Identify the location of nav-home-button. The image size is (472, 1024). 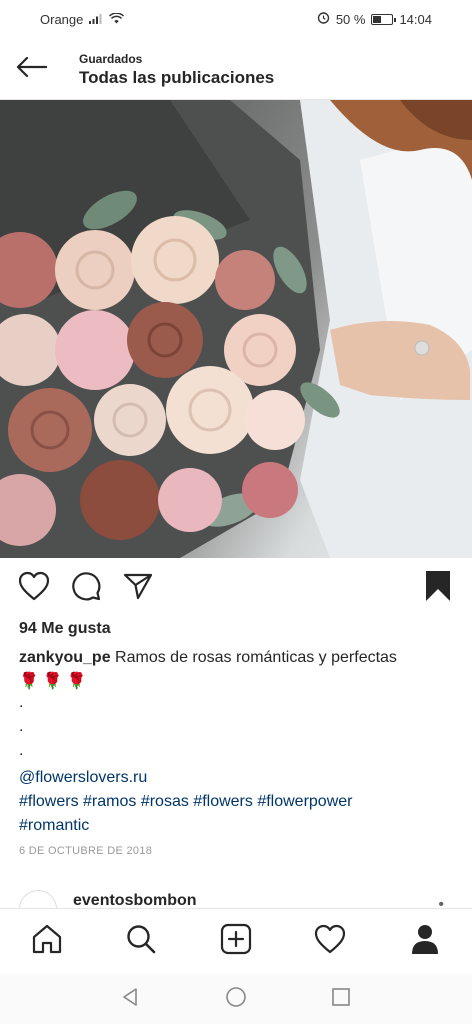
(47, 941).